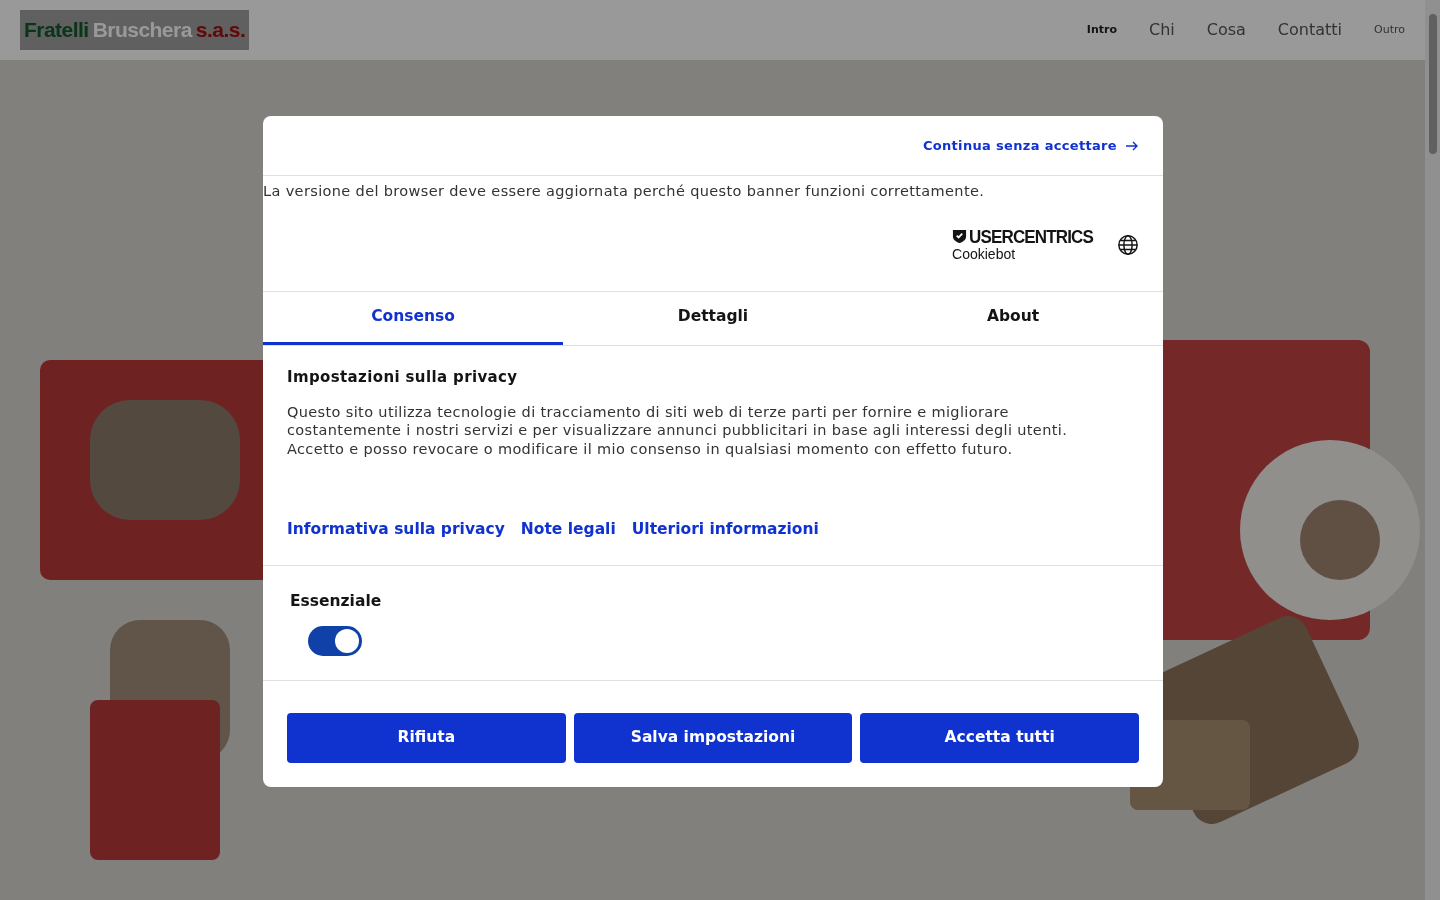  What do you see at coordinates (403, 377) in the screenshot?
I see `section-heading: Impostazioni sulla privacy` at bounding box center [403, 377].